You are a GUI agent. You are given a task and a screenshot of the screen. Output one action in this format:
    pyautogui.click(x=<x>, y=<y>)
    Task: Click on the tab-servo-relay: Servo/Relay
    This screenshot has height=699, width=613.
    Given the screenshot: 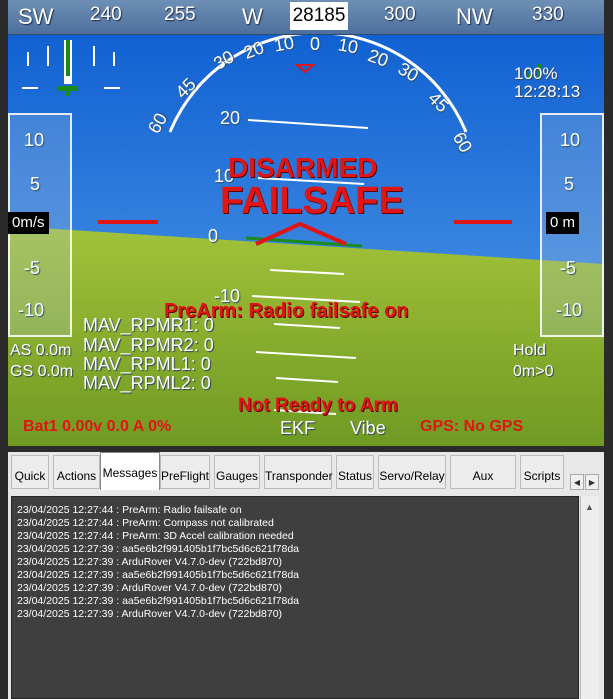 What is the action you would take?
    pyautogui.click(x=412, y=472)
    